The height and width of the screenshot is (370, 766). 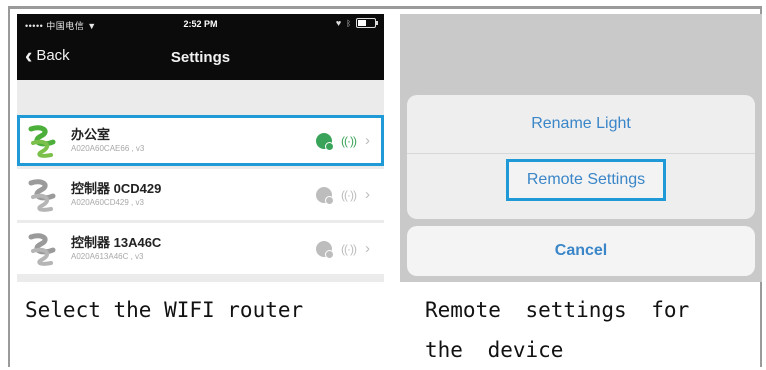 I want to click on remote-settings-button: Remote Settings, so click(x=586, y=180).